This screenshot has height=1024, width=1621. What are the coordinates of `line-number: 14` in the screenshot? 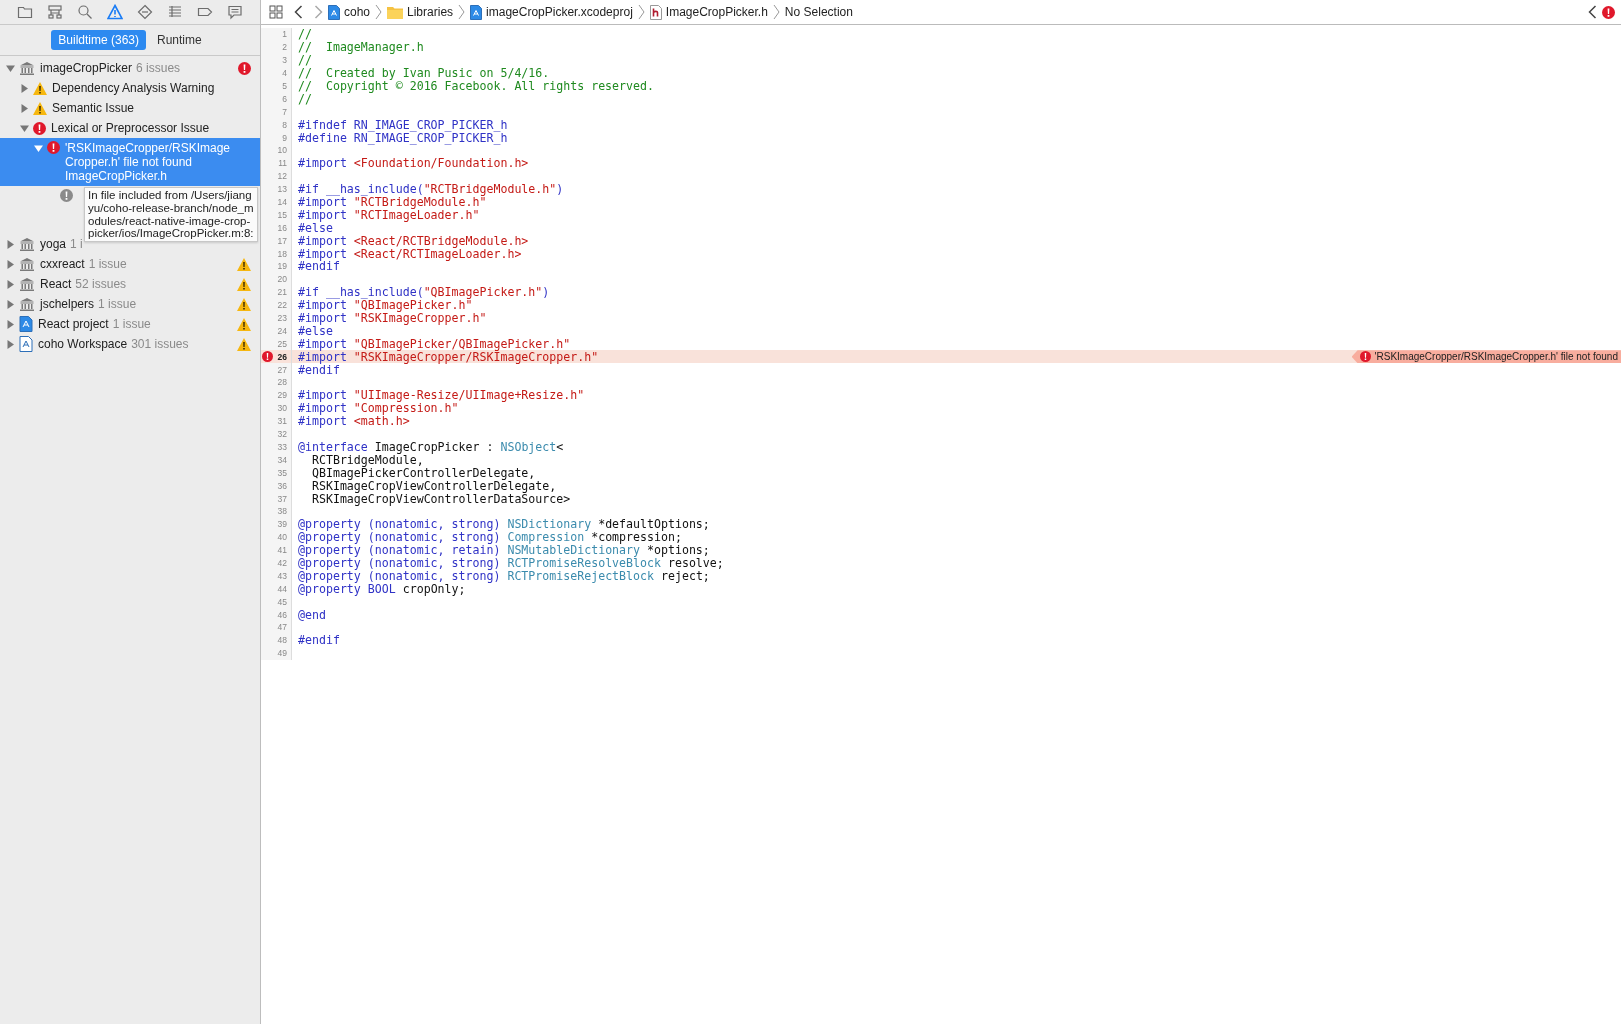 It's located at (282, 202).